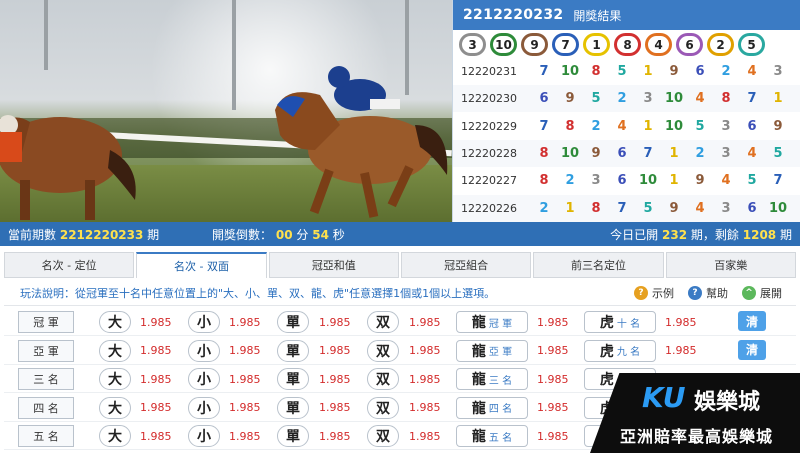 The height and width of the screenshot is (453, 800). Describe the element at coordinates (752, 153) in the screenshot. I see `history-number: 4` at that location.